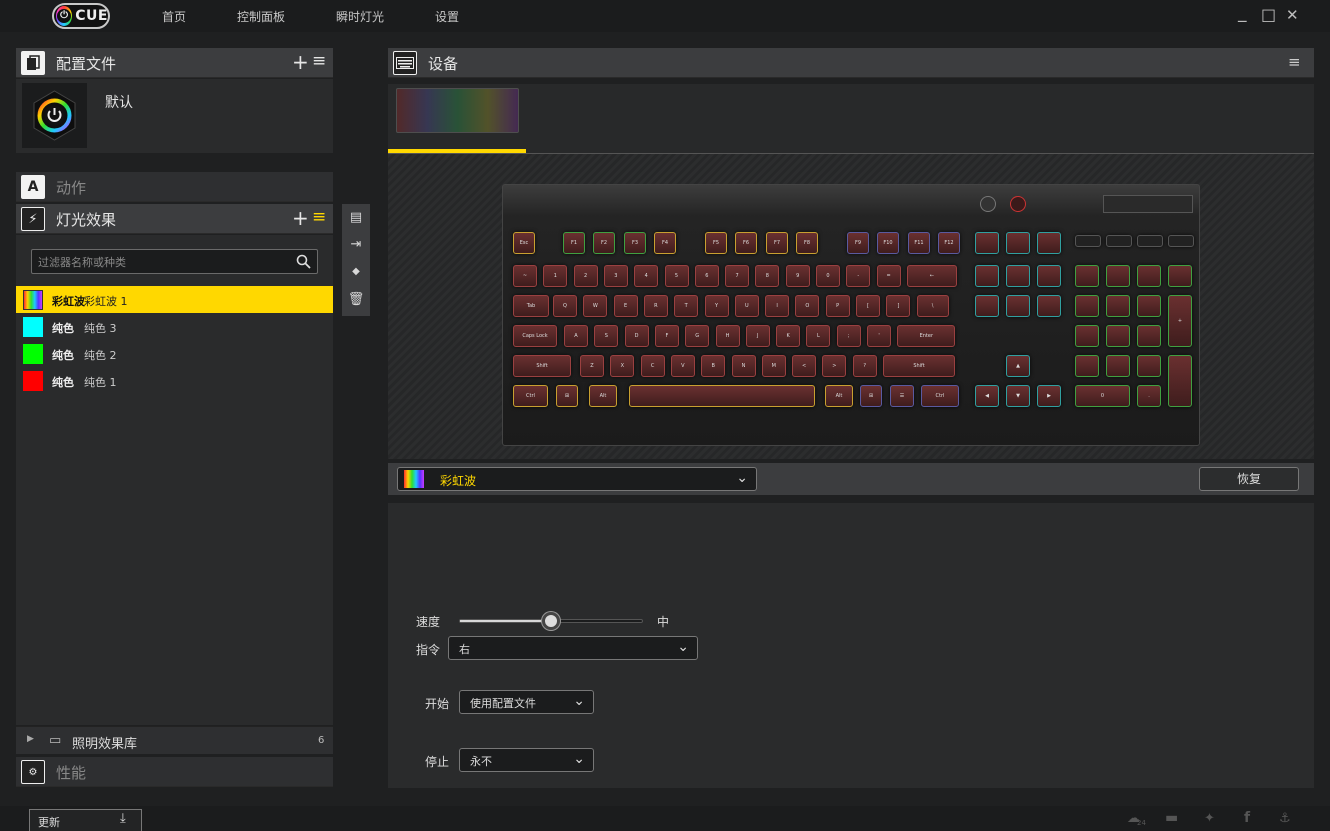 Image resolution: width=1330 pixels, height=831 pixels. Describe the element at coordinates (767, 276) in the screenshot. I see `key-num: 8` at that location.